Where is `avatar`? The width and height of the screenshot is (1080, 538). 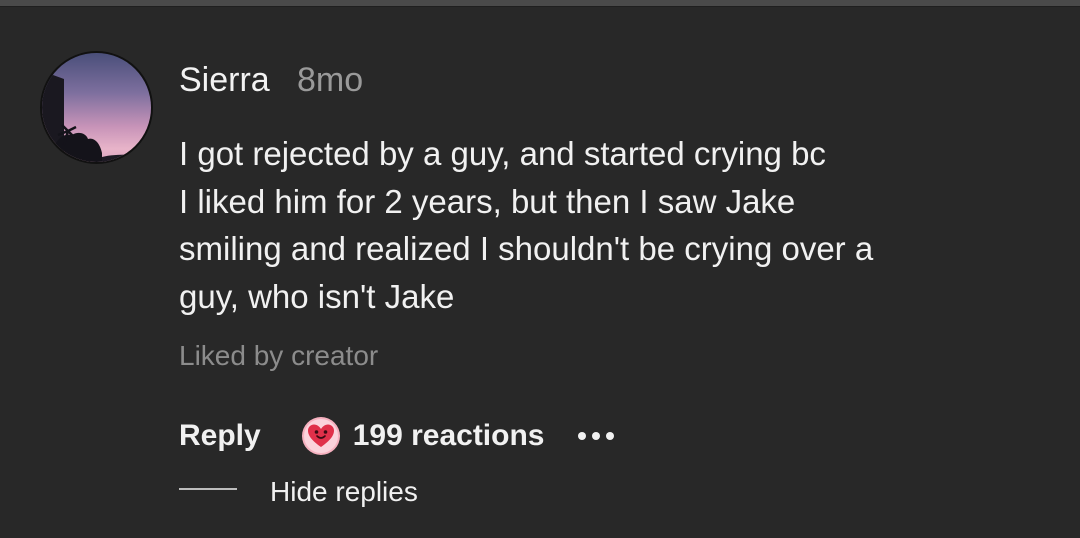 avatar is located at coordinates (96, 107).